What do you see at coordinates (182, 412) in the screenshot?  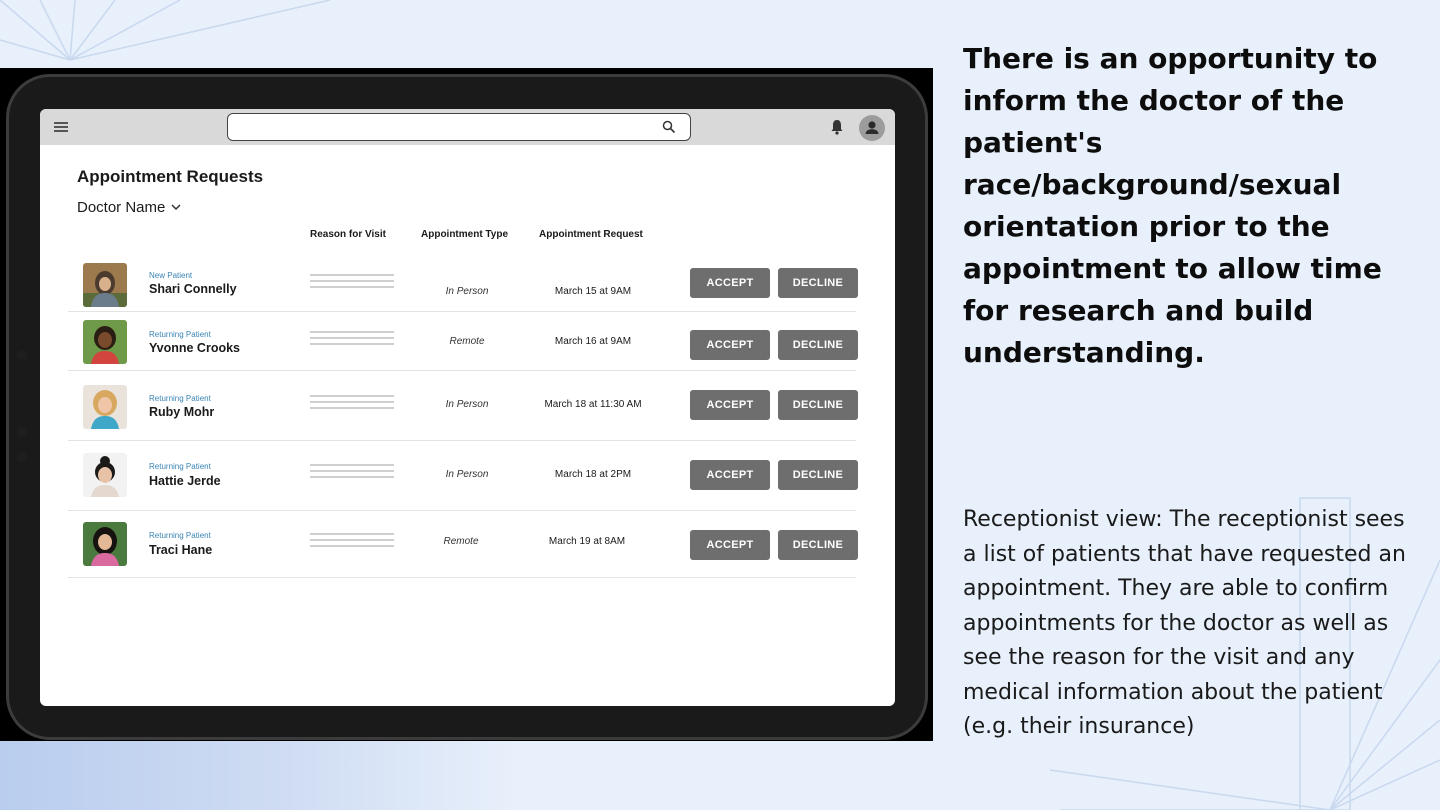 I see `patient-name: Ruby Mohr` at bounding box center [182, 412].